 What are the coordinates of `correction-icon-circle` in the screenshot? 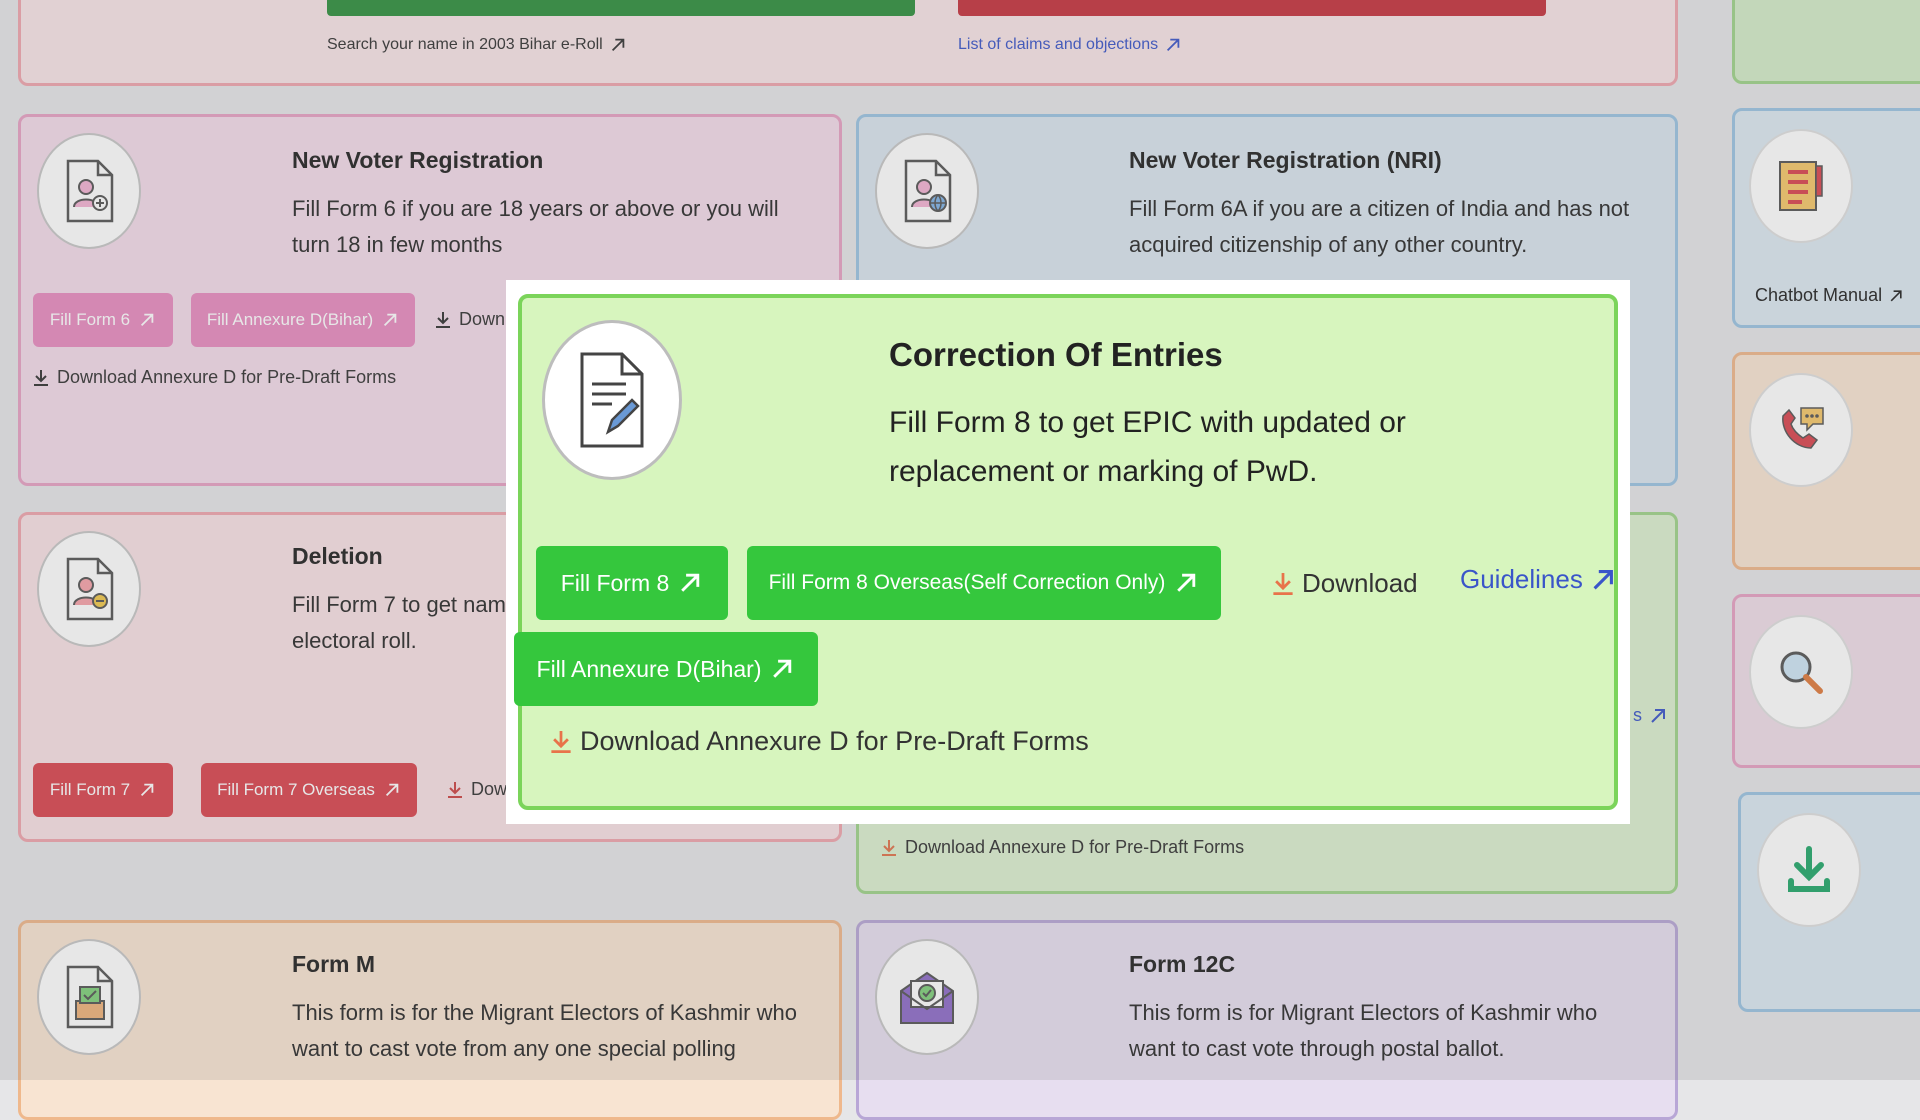 It's located at (612, 400).